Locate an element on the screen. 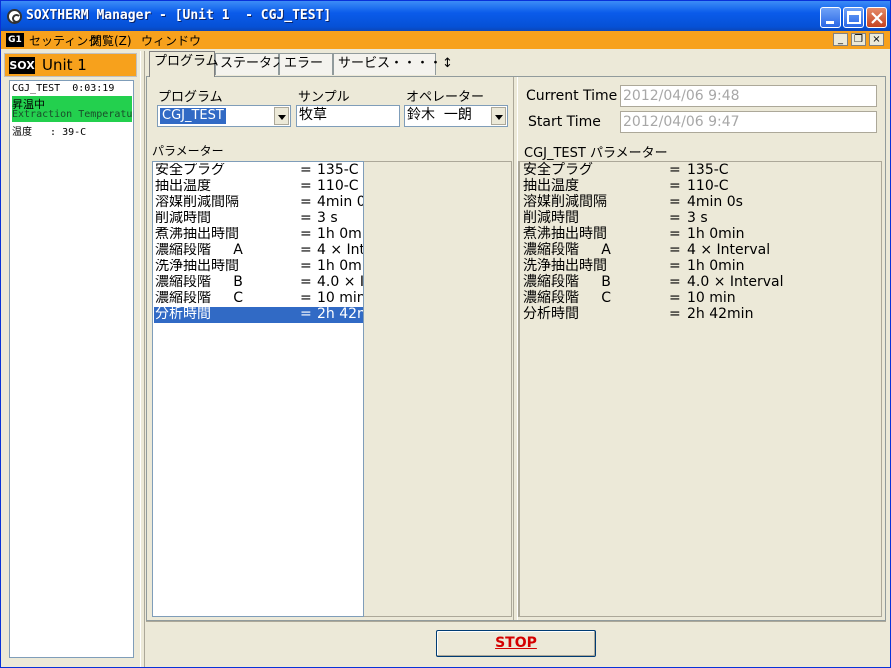  operator-dropdown-icon is located at coordinates (498, 116).